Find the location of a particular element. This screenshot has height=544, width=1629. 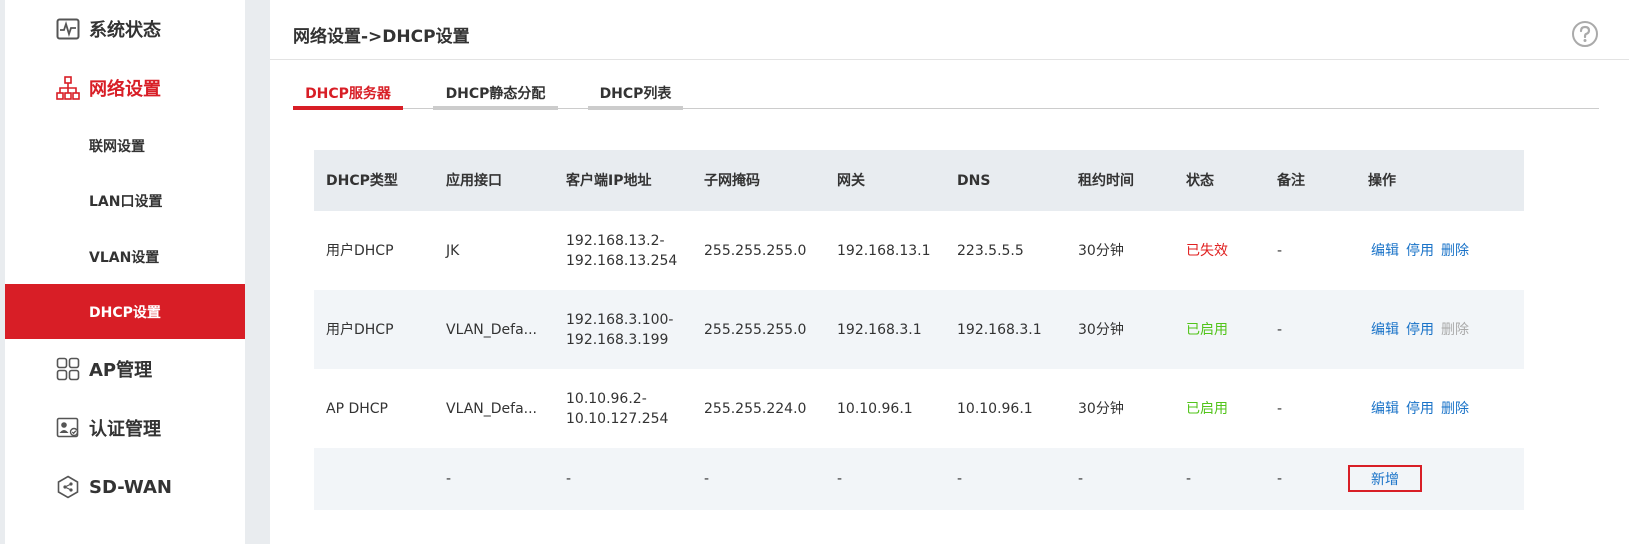

sidebar-item-vlan-settings: VLAN设置 is located at coordinates (125, 256).